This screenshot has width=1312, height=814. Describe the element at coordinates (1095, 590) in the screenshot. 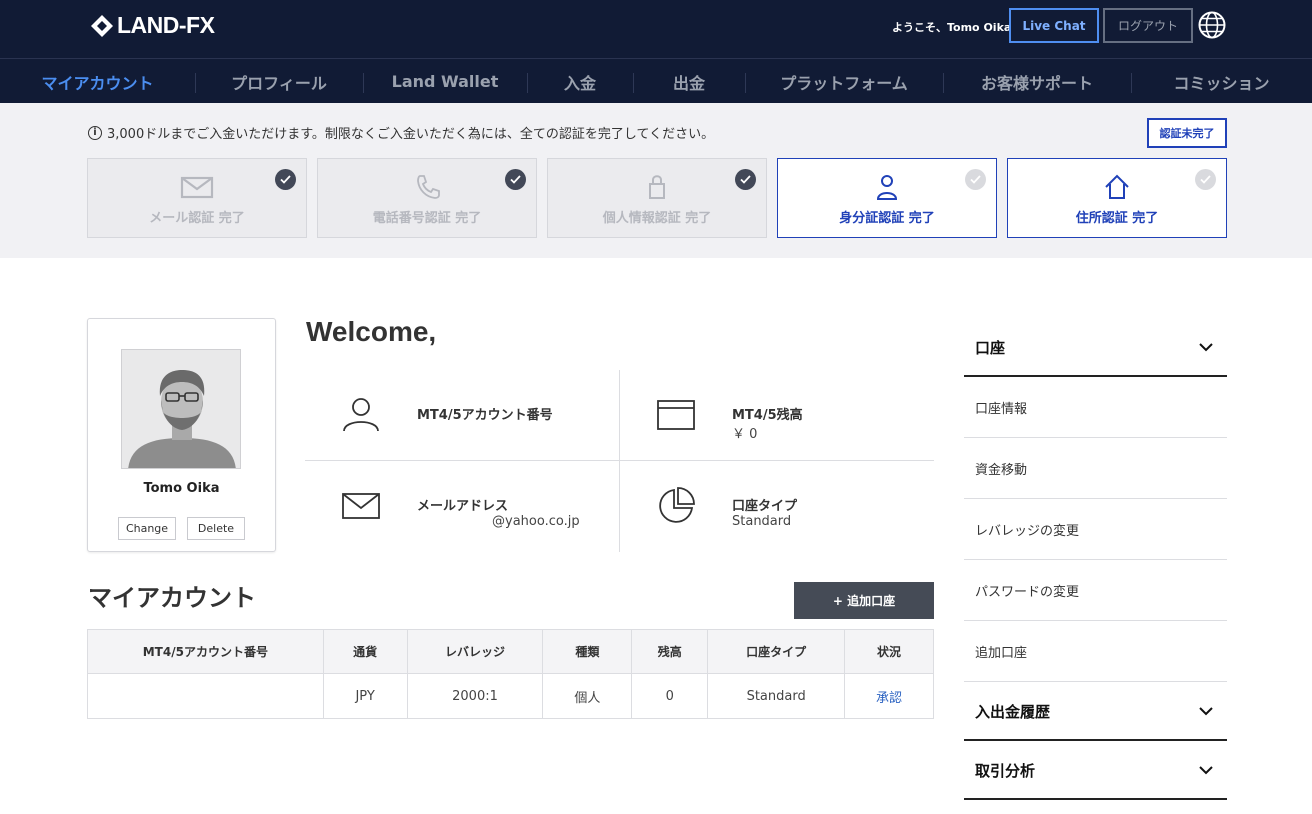

I see `sidebar-item-password-change: パスワードの変更` at that location.